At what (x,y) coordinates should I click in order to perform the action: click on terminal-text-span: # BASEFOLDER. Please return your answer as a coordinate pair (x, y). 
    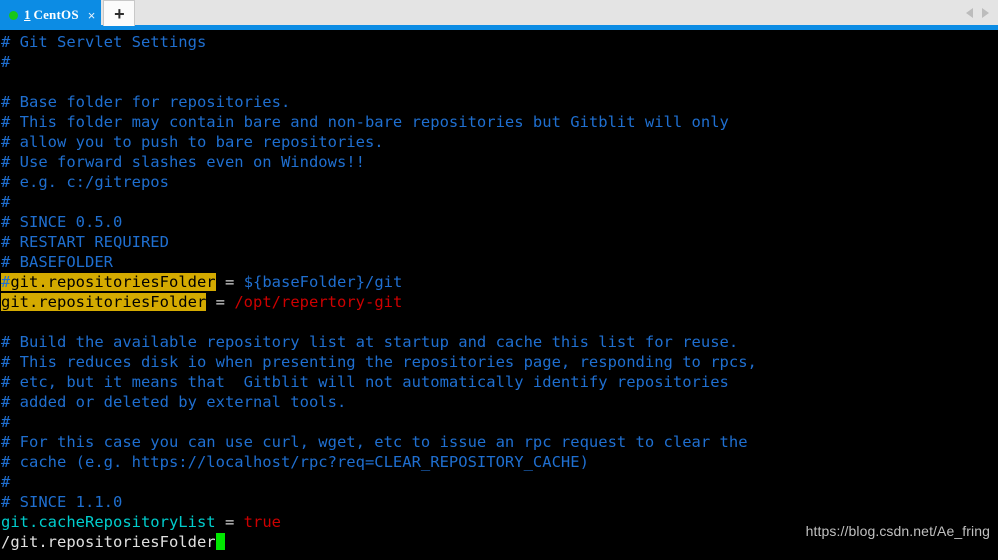
    Looking at the image, I should click on (57, 262).